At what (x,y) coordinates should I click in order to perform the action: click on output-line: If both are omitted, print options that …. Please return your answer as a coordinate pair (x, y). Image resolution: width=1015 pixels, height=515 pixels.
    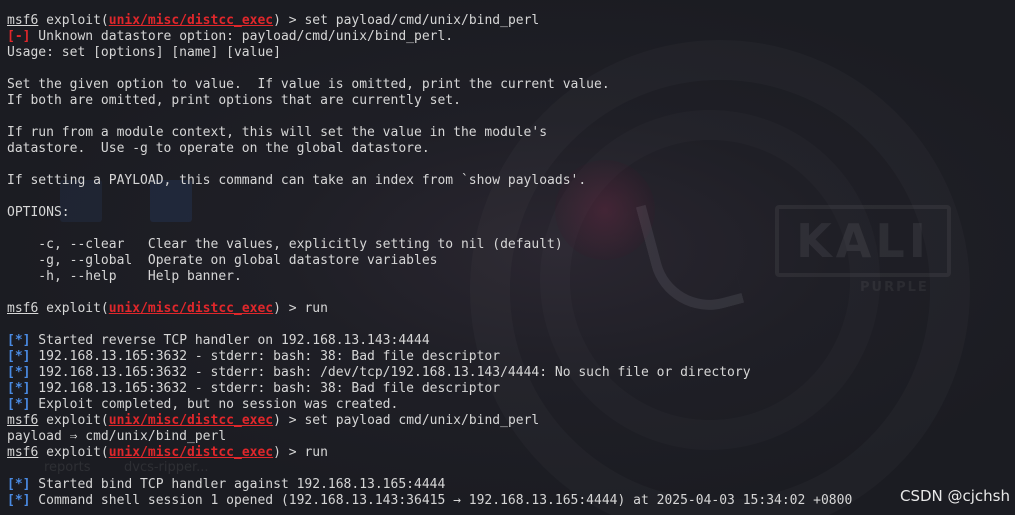
    Looking at the image, I should click on (234, 100).